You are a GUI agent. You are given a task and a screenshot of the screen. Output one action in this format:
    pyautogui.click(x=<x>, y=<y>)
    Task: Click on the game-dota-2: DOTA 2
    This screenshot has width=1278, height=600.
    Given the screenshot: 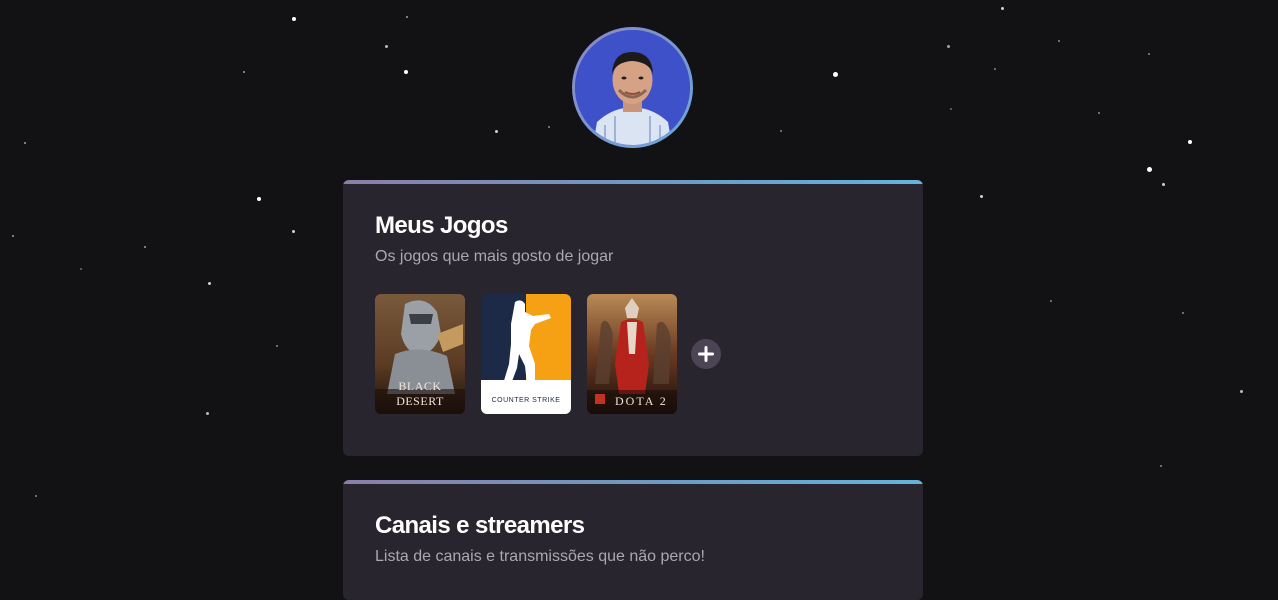 What is the action you would take?
    pyautogui.click(x=632, y=354)
    